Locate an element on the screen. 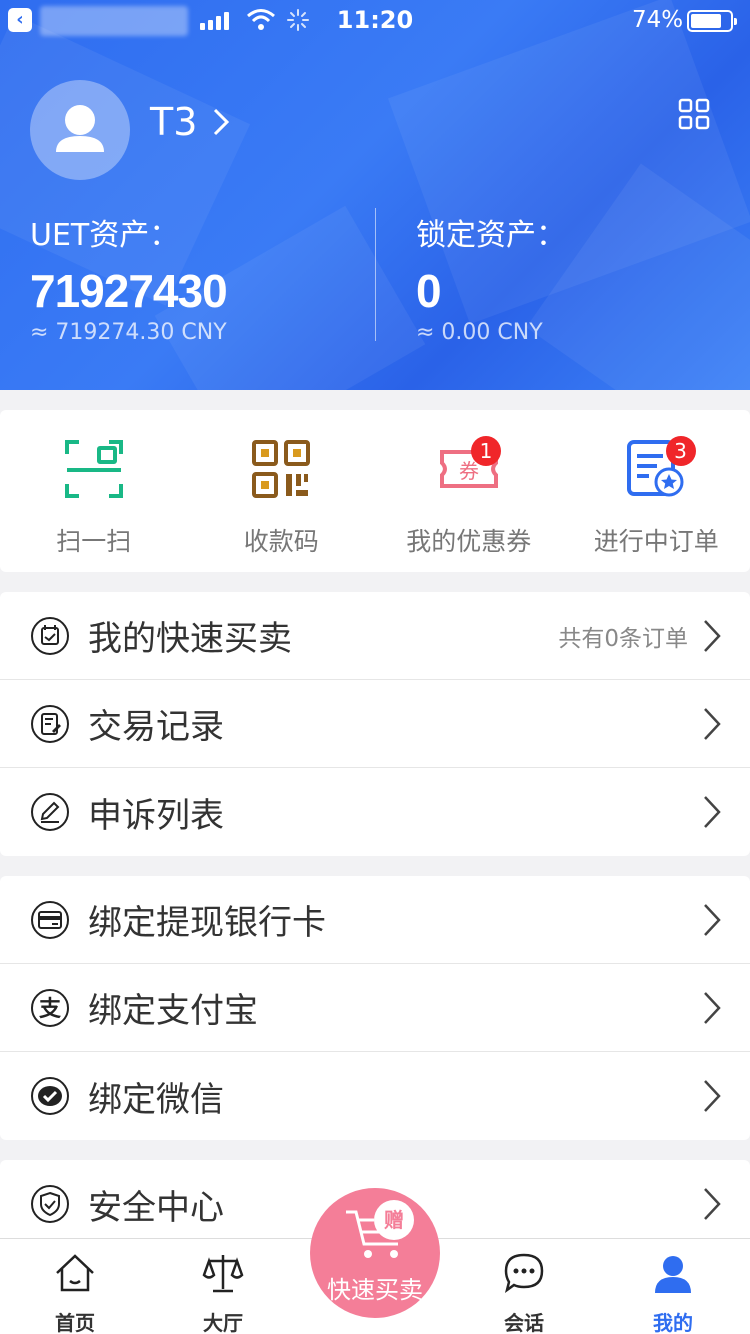 The height and width of the screenshot is (1334, 750). quick-action-label: 我的优惠券 is located at coordinates (469, 541).